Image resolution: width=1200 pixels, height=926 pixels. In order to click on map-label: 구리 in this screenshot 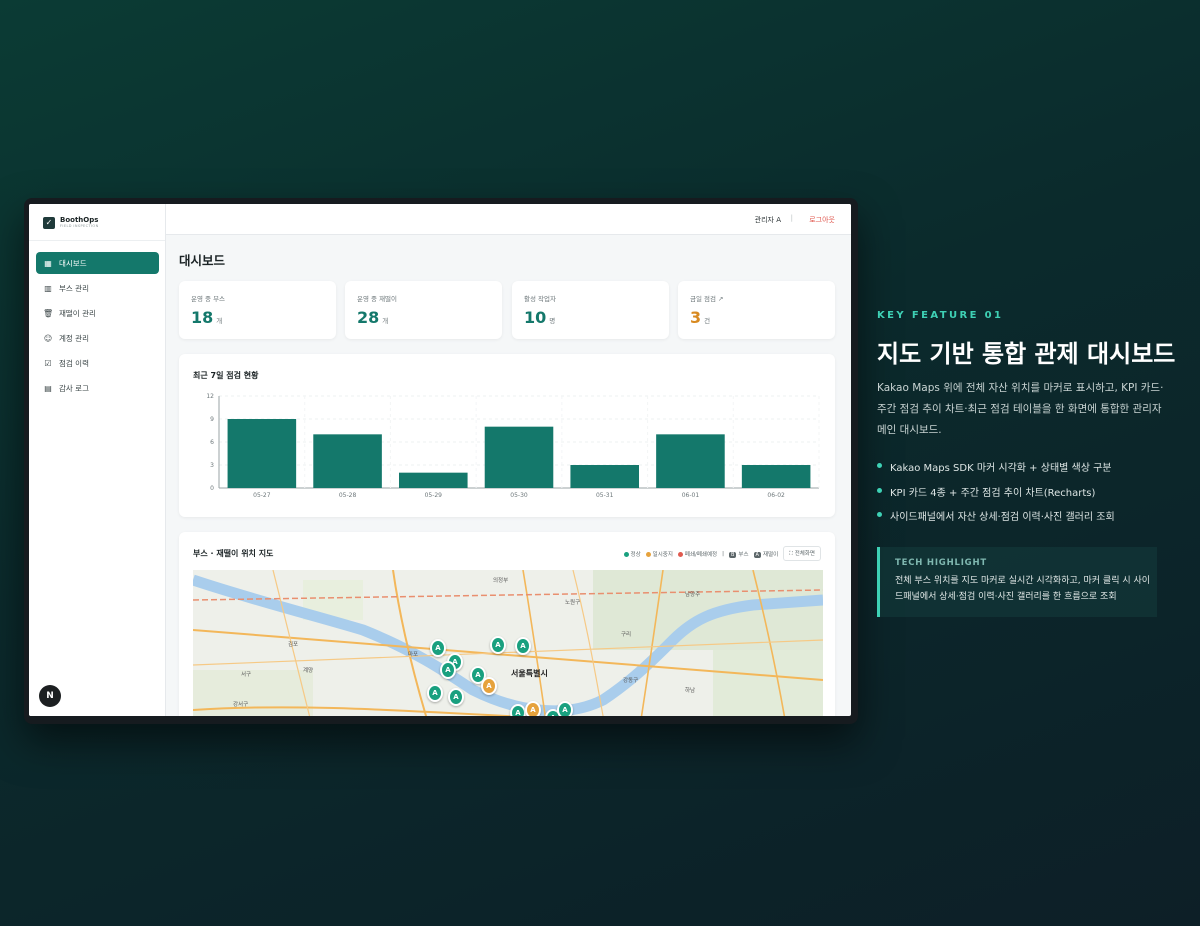, I will do `click(626, 635)`.